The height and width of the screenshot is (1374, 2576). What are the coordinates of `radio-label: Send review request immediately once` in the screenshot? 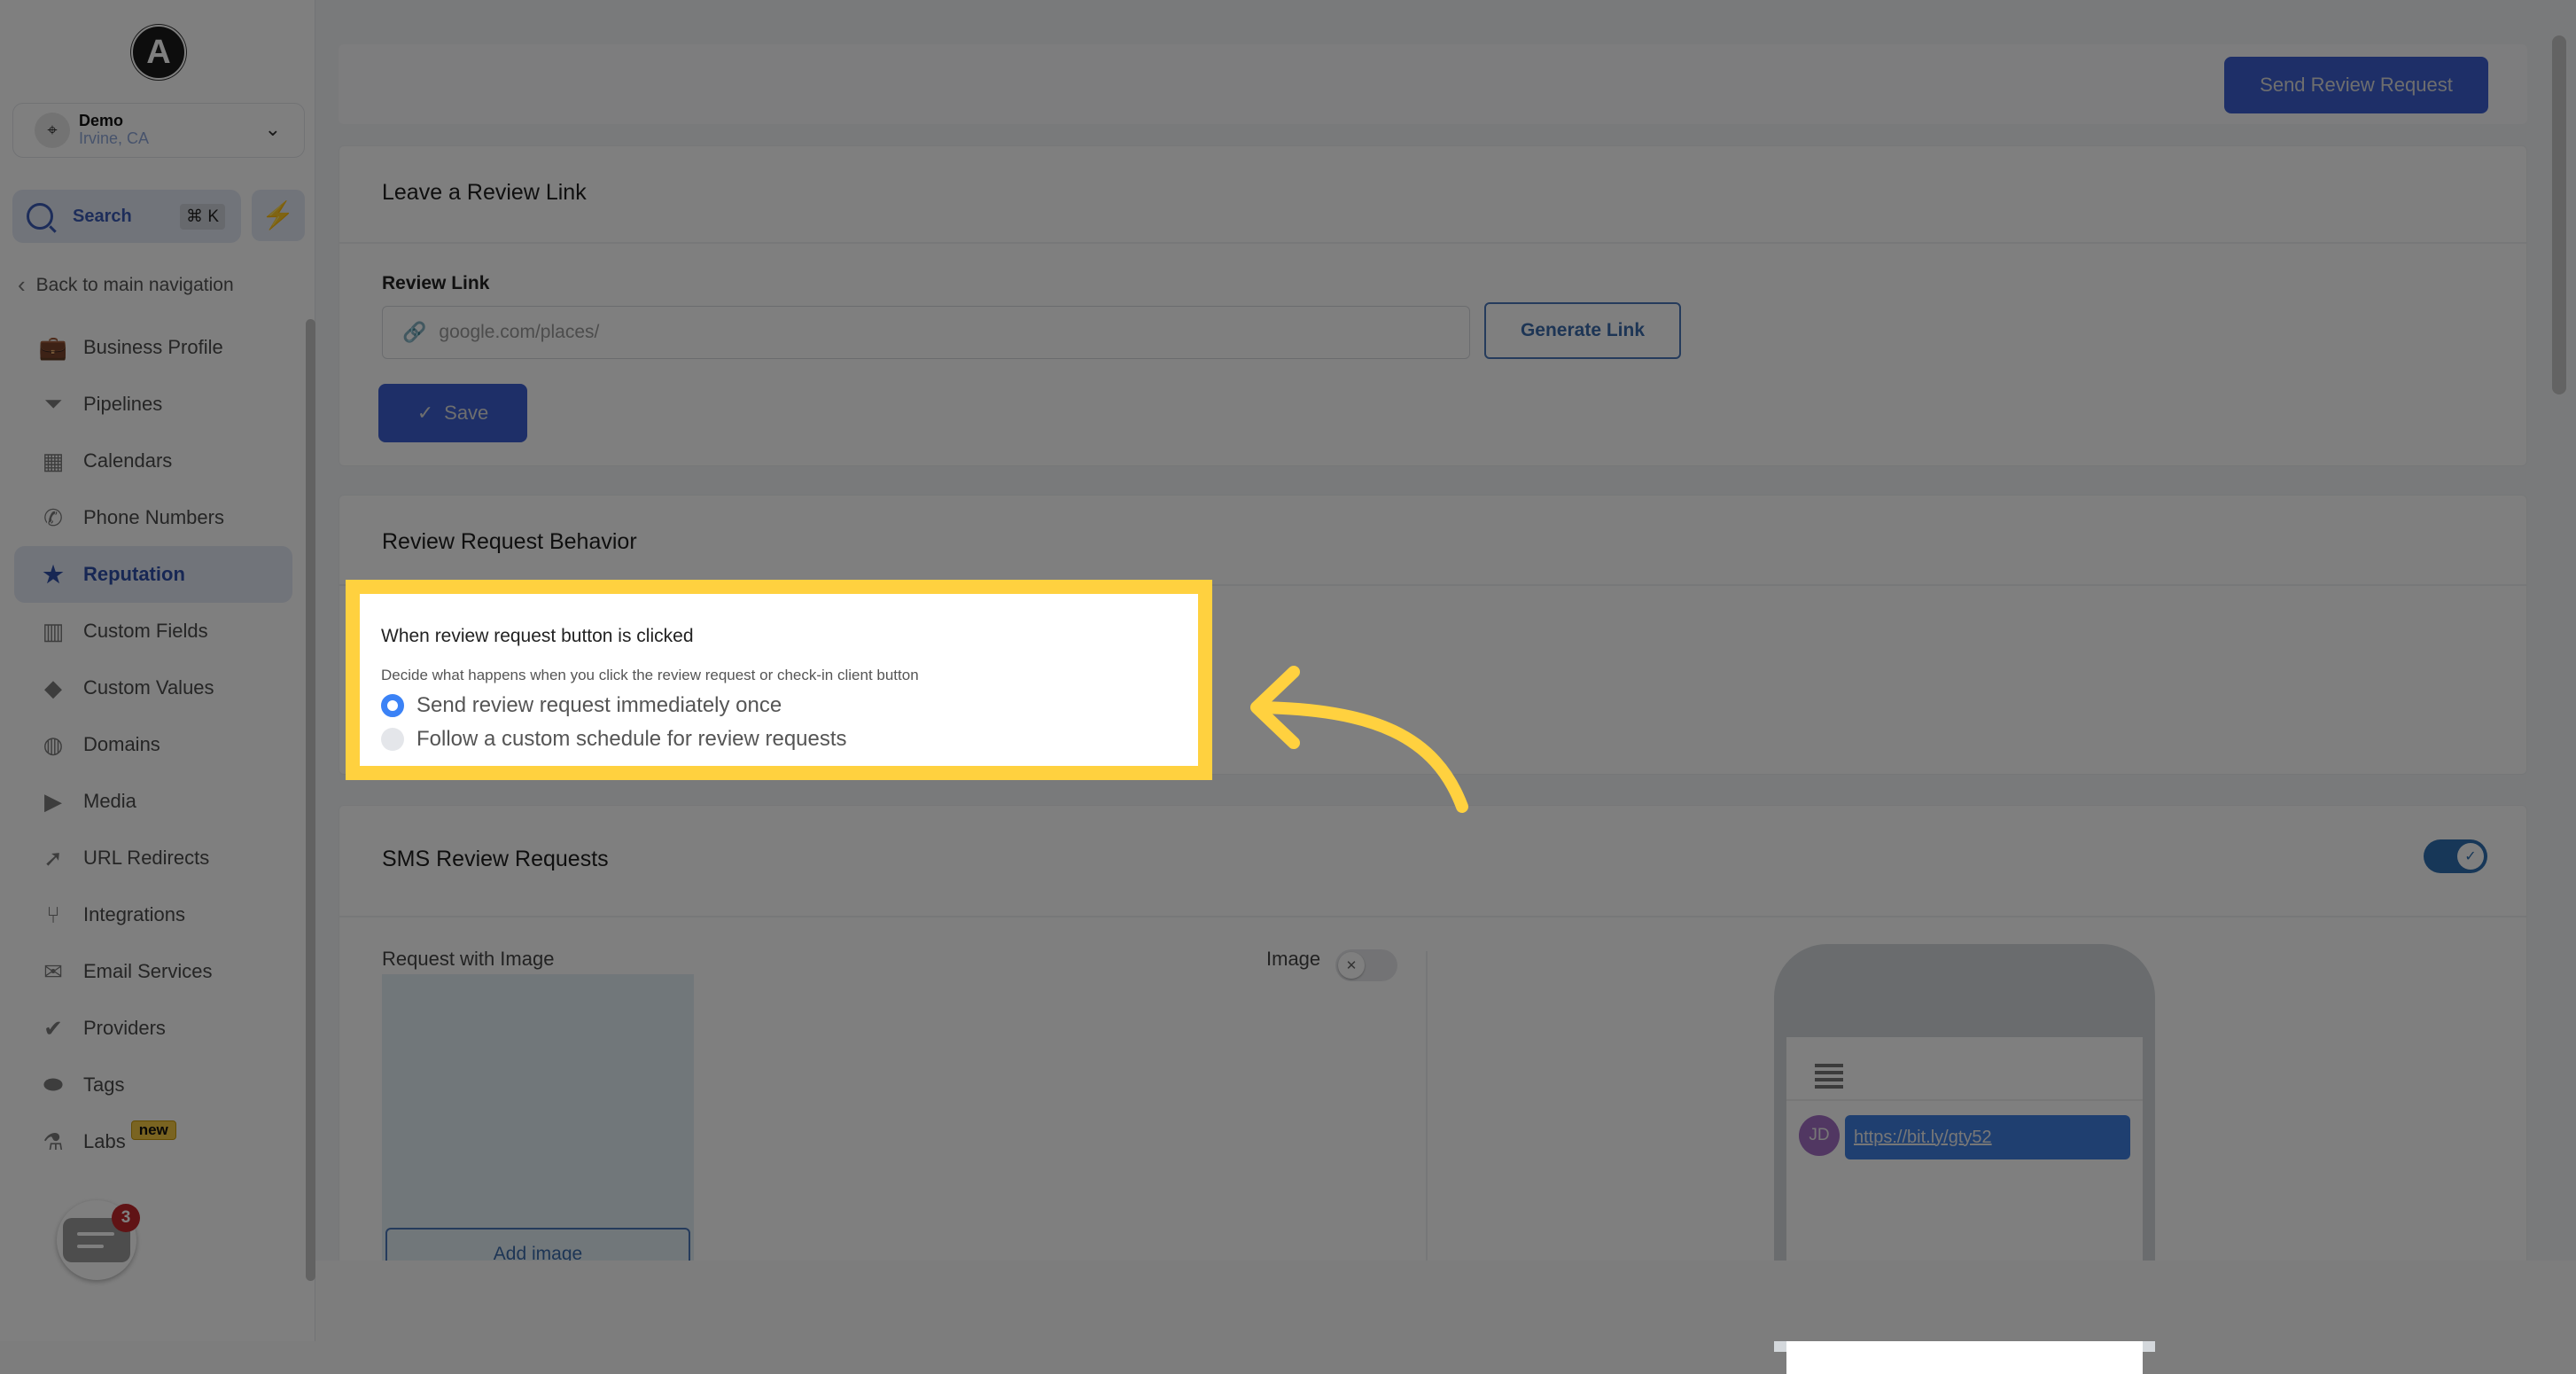 It's located at (599, 705).